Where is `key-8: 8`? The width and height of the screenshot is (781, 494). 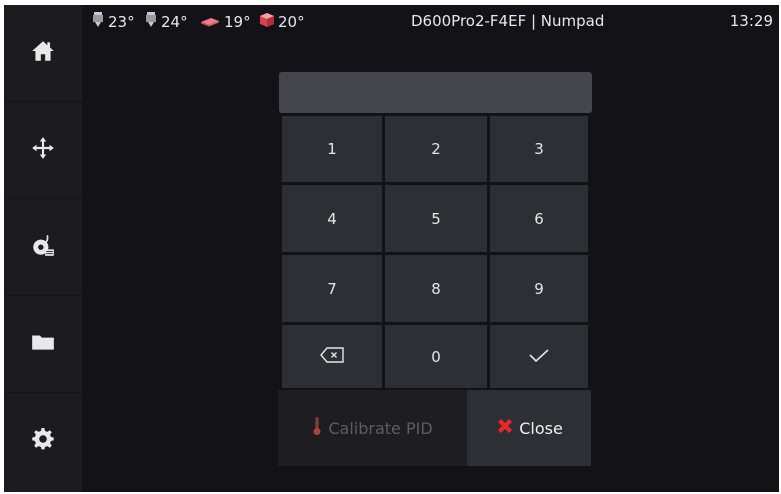 key-8: 8 is located at coordinates (436, 288).